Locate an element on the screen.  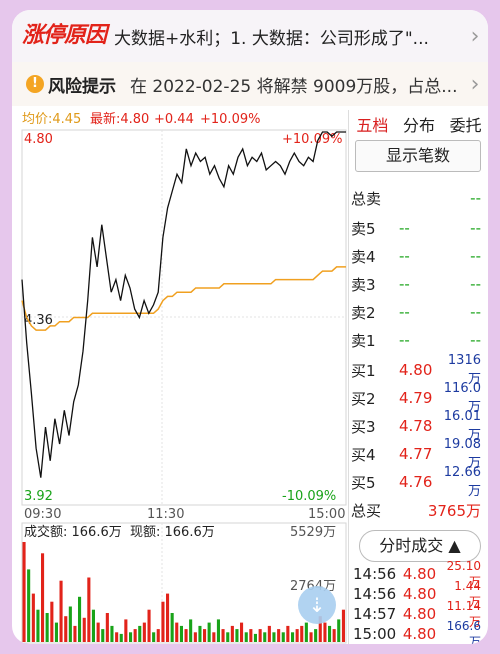
sell-row: 卖1 -- -- is located at coordinates (418, 340).